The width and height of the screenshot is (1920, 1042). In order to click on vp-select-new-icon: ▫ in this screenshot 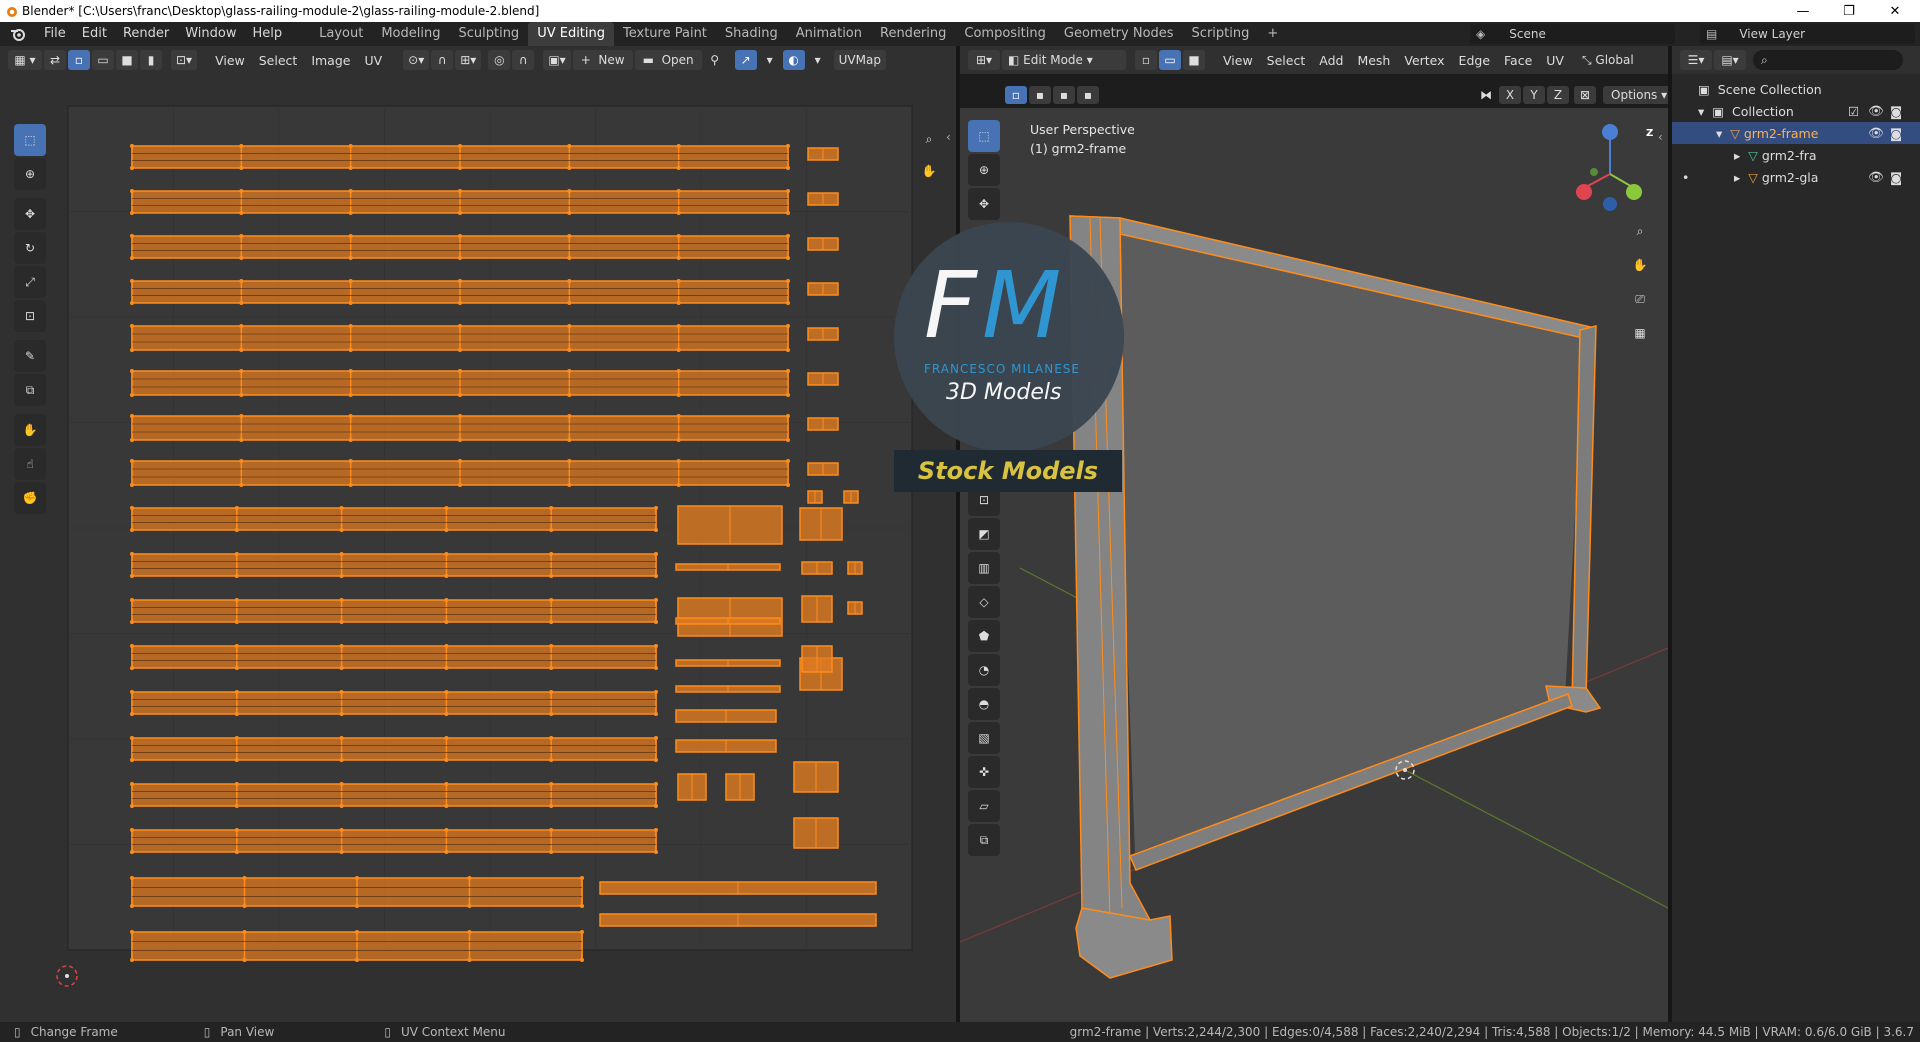, I will do `click(1016, 95)`.